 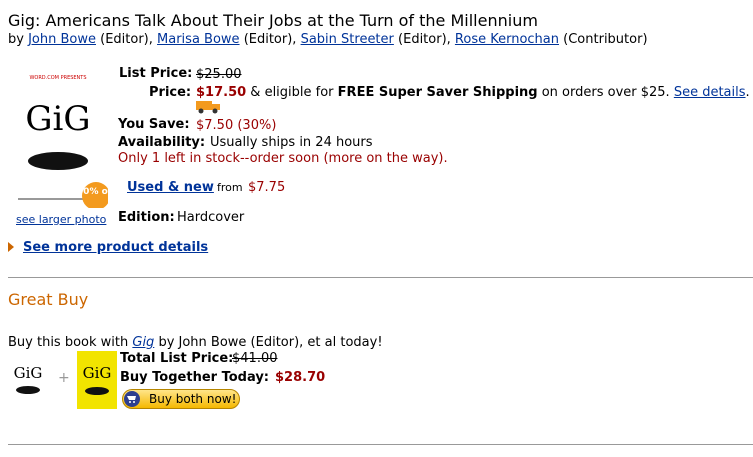 What do you see at coordinates (221, 92) in the screenshot?
I see `price-value: $17.50` at bounding box center [221, 92].